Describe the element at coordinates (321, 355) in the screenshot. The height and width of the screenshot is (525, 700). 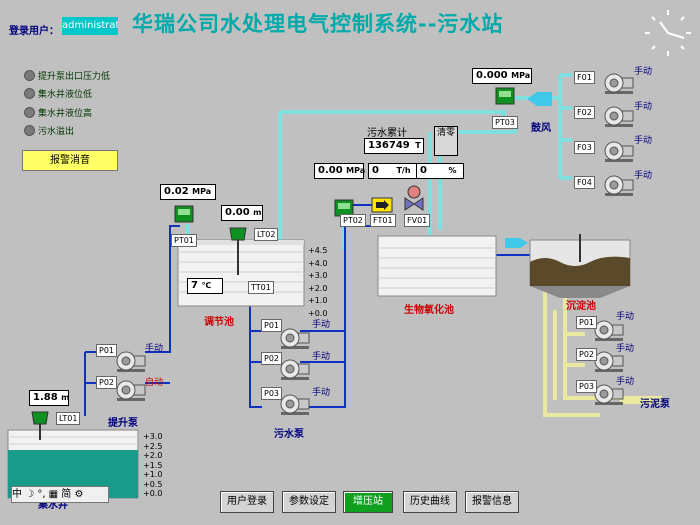
I see `sewage-pump-p02-mode: 手动` at that location.